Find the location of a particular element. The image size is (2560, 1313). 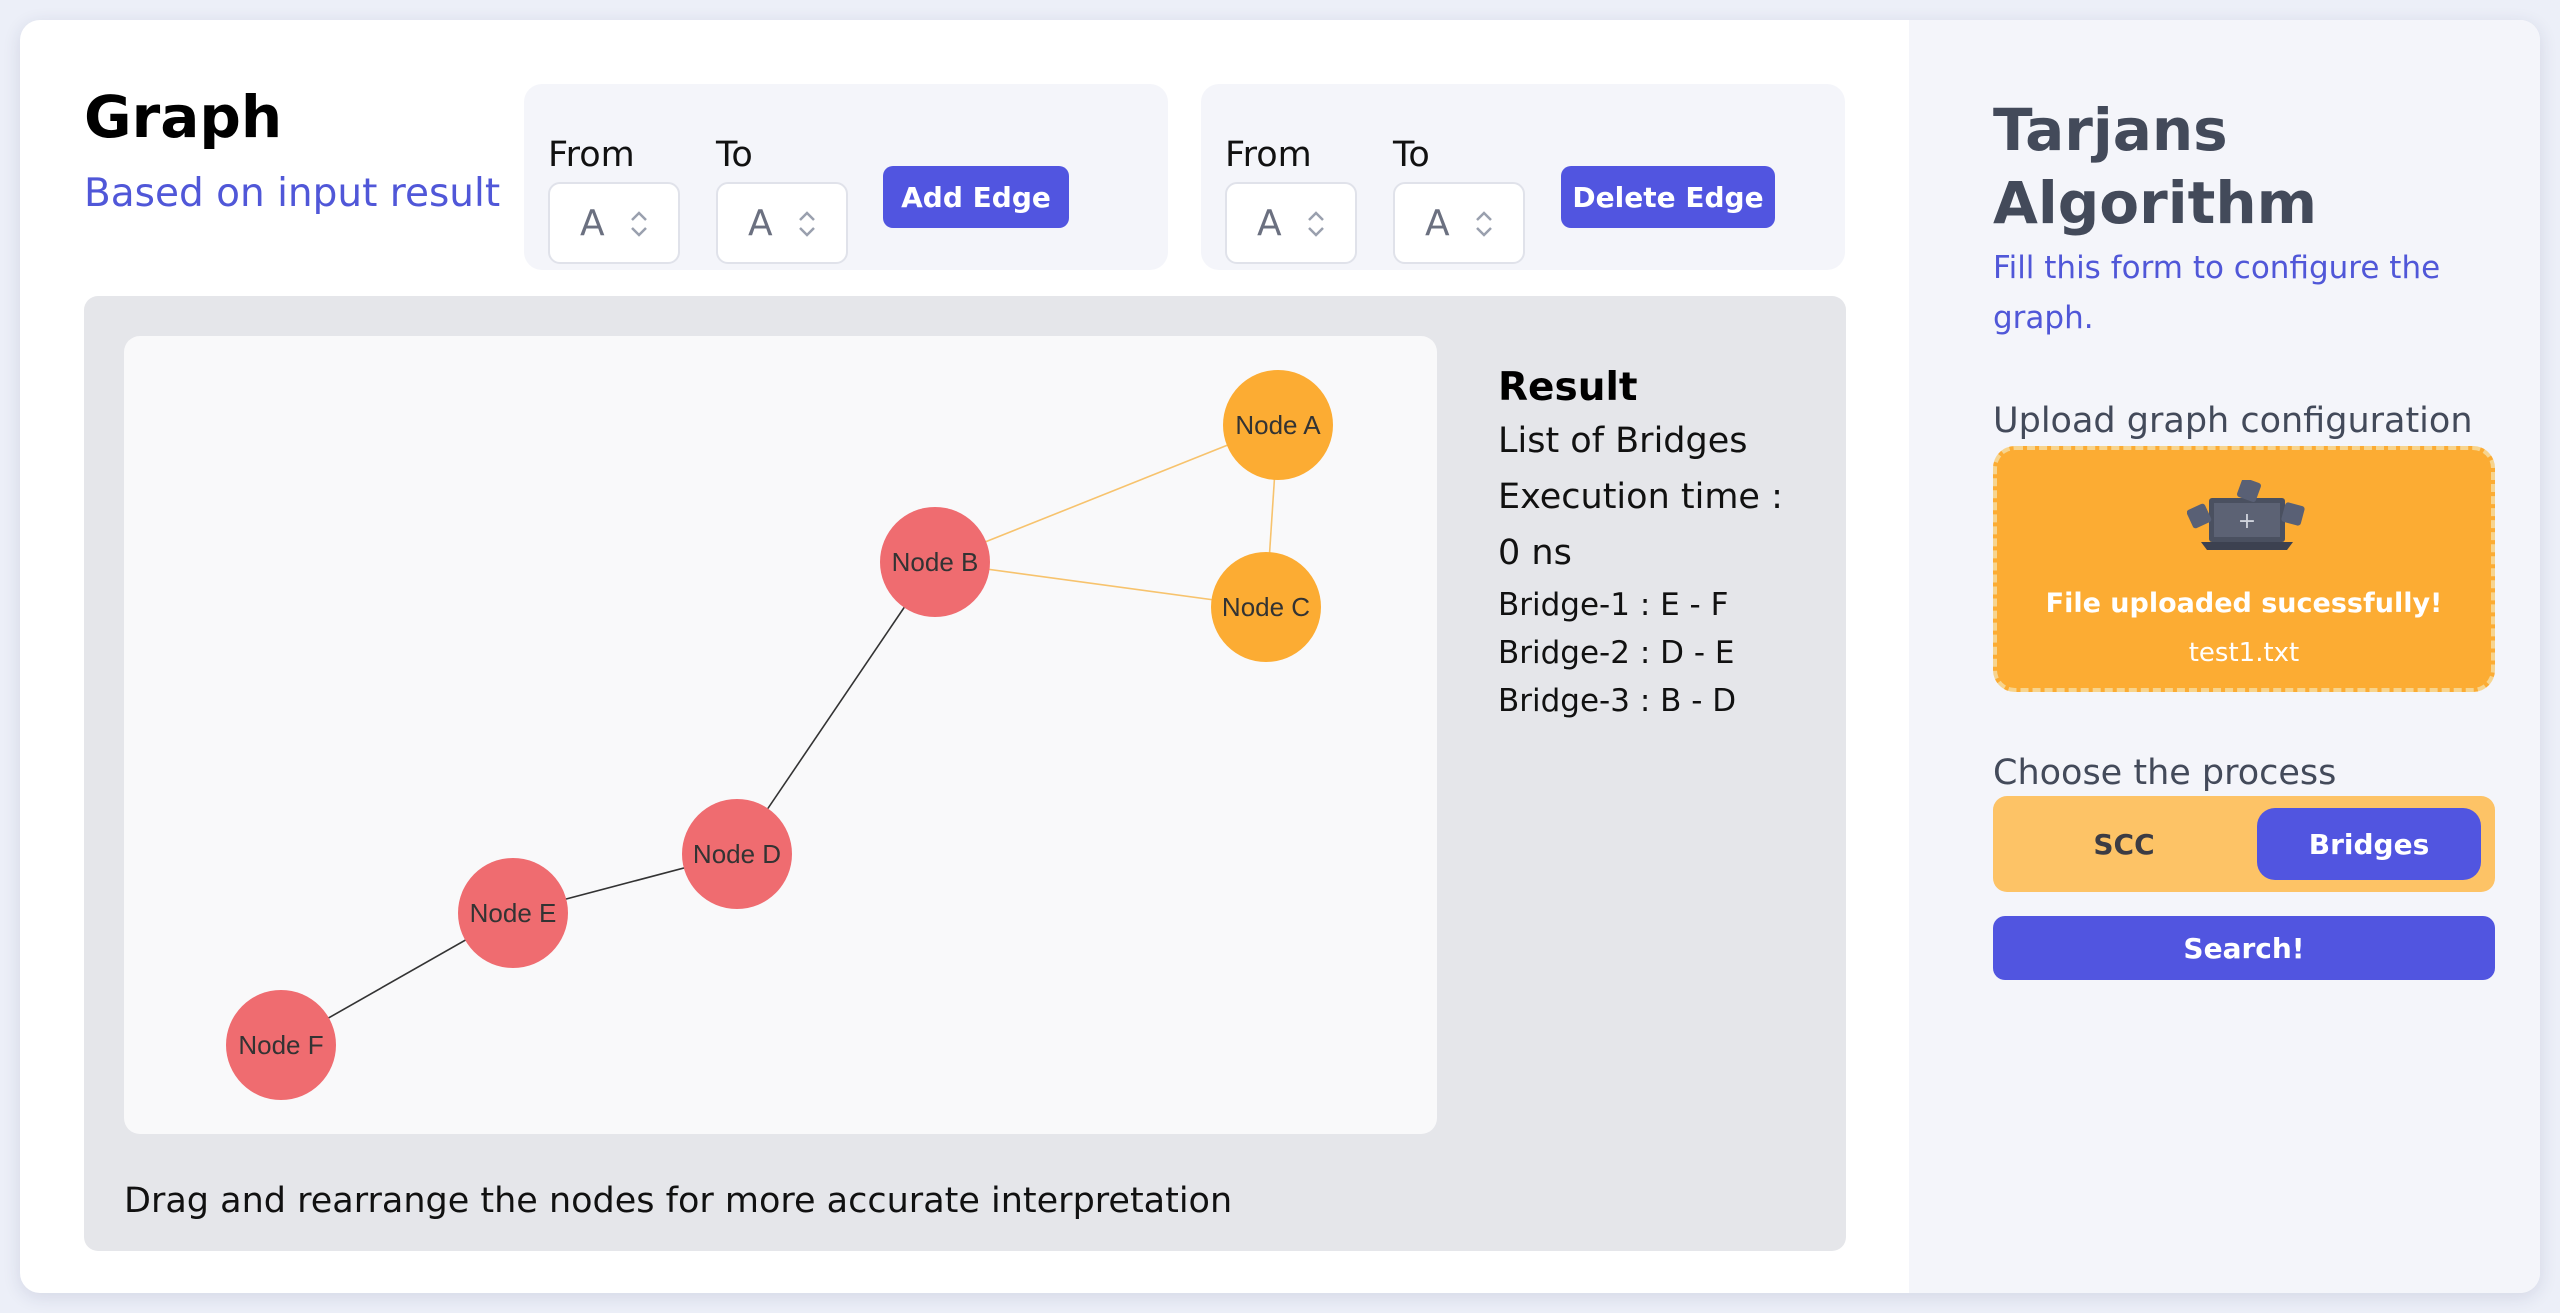

execution-time-value: 0 ns is located at coordinates (1535, 553).